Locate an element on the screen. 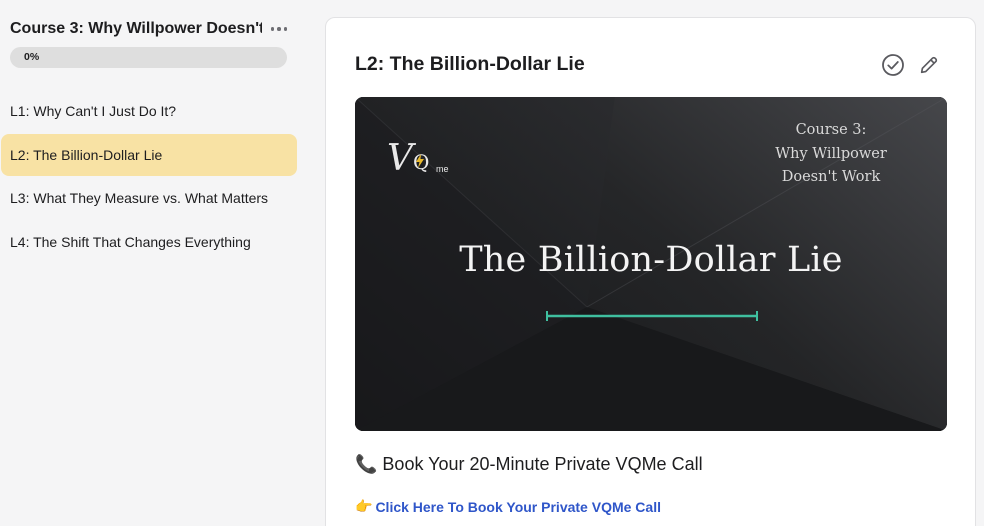 Image resolution: width=984 pixels, height=526 pixels. lesson-item-l1: L1: Why Can't I Just Do It? is located at coordinates (149, 111).